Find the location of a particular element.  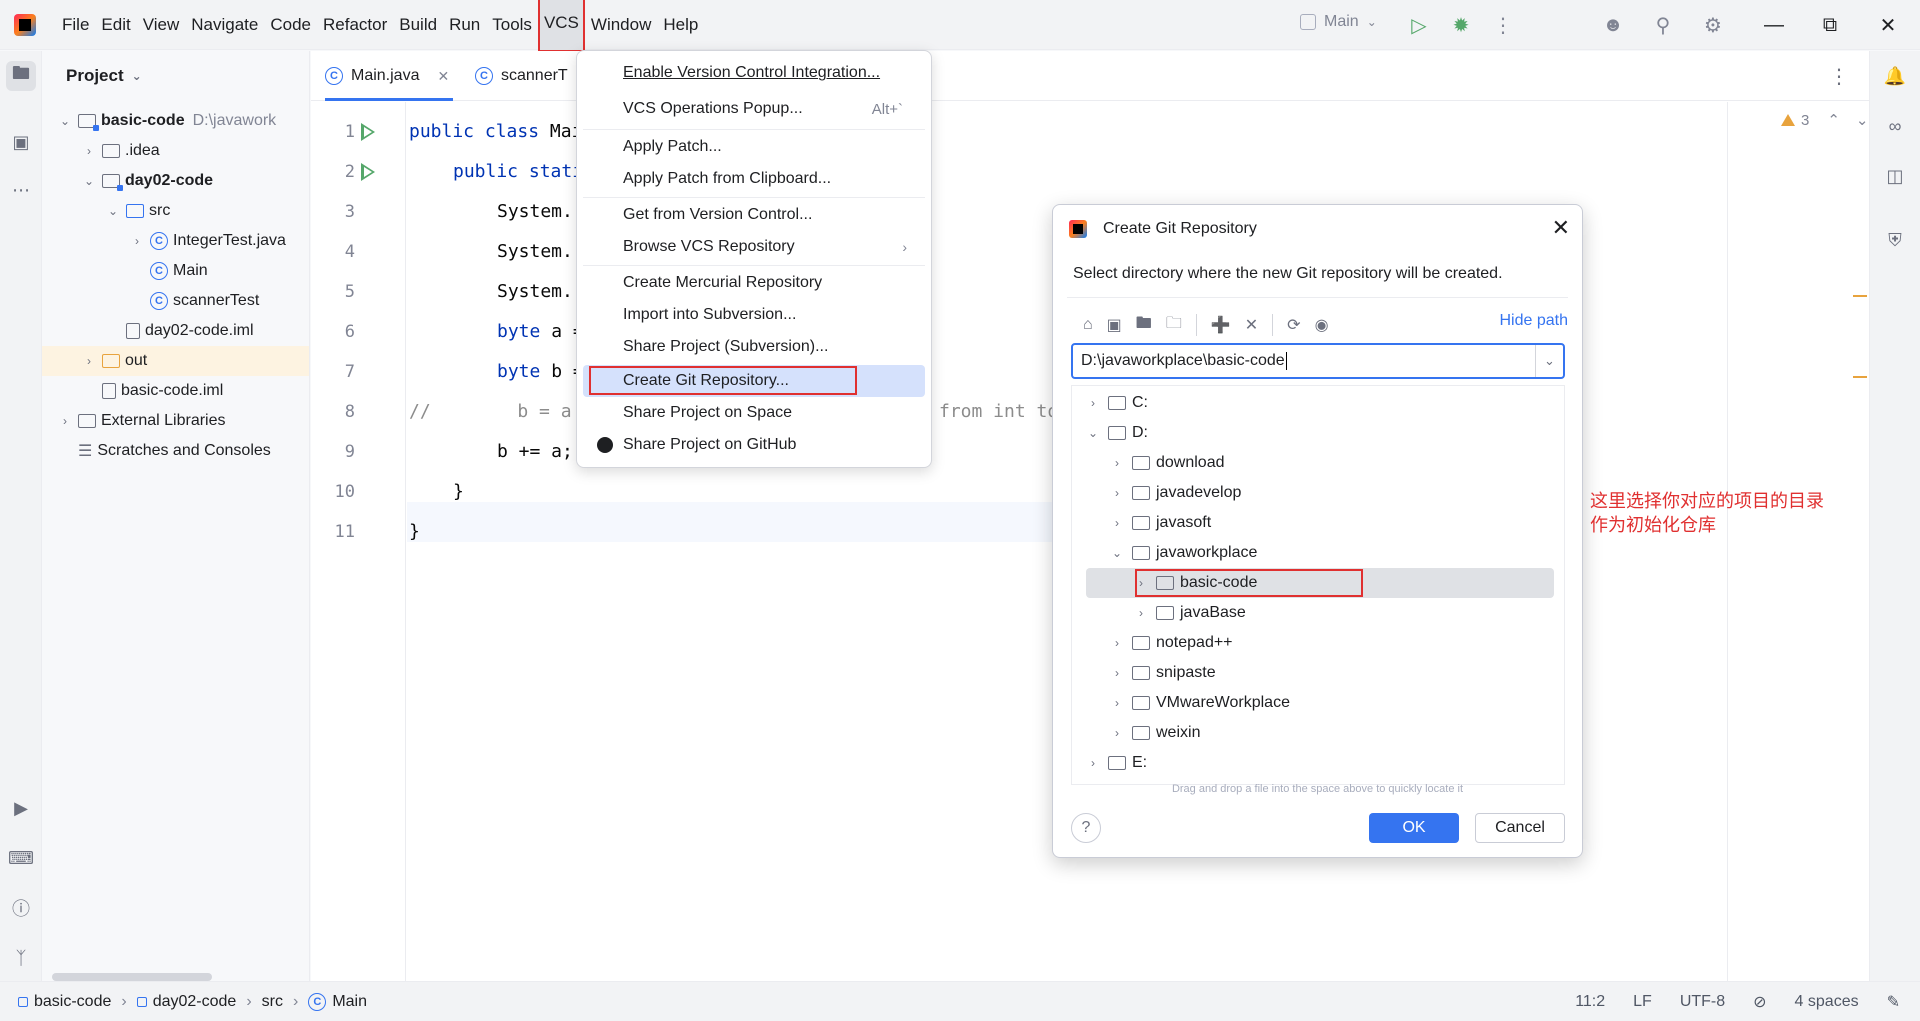

run-icon: ▷ is located at coordinates (1419, 25).